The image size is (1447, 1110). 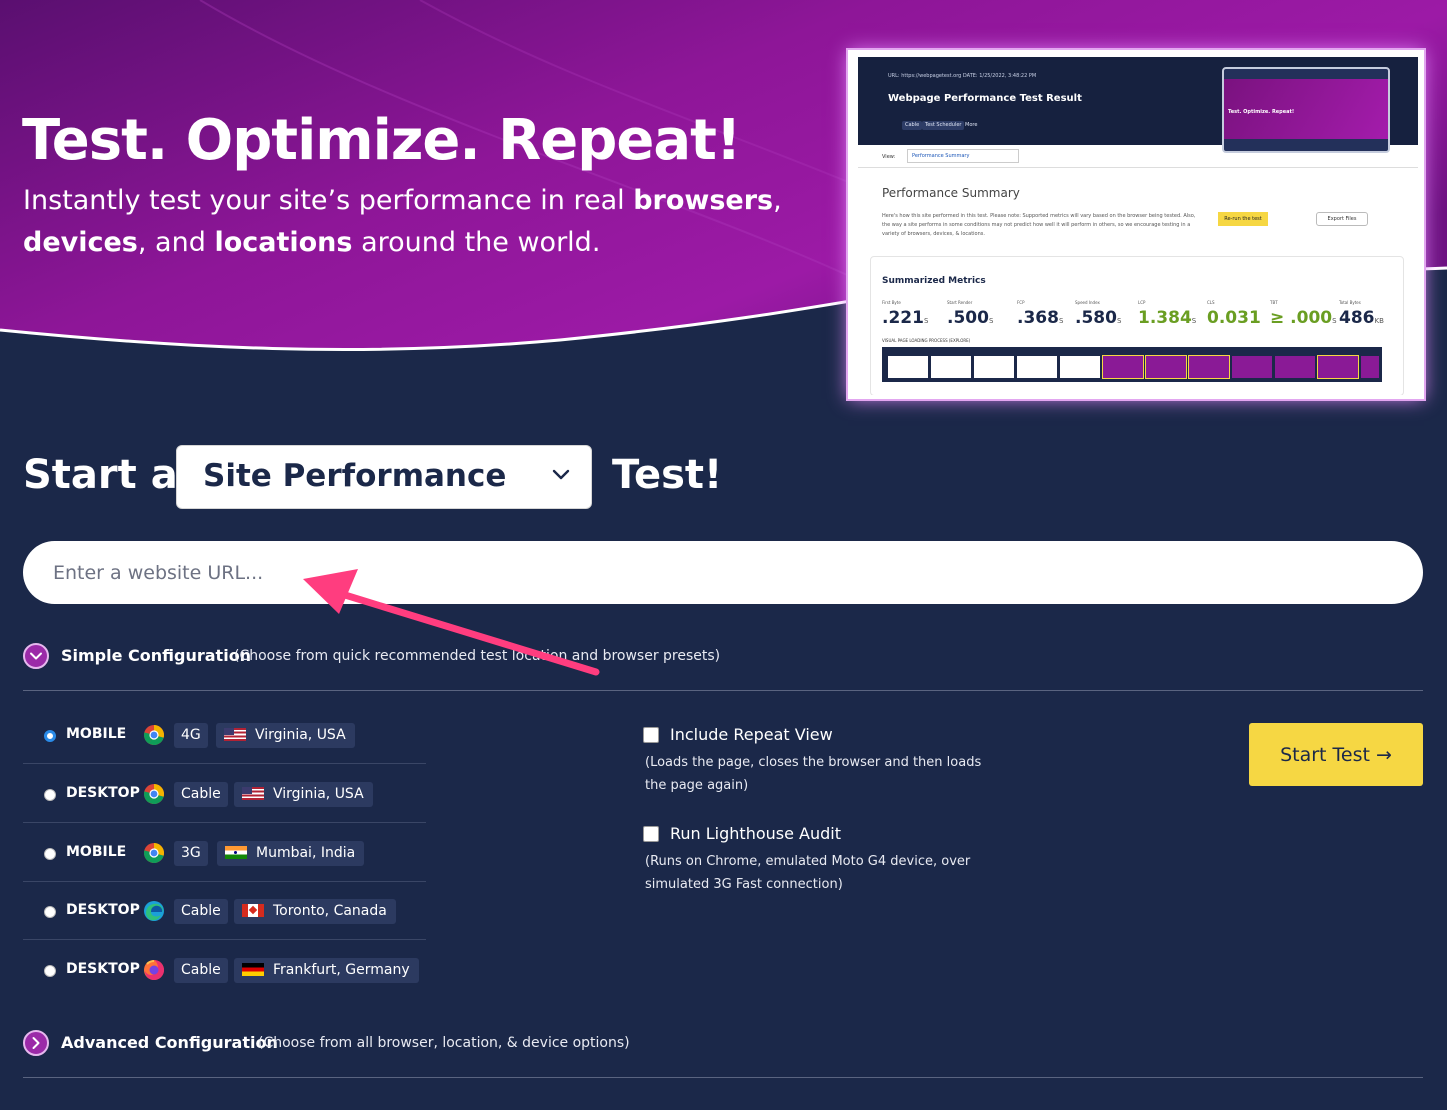 I want to click on preset-row: DESKTOP Cable Toronto, Canada, so click(x=224, y=911).